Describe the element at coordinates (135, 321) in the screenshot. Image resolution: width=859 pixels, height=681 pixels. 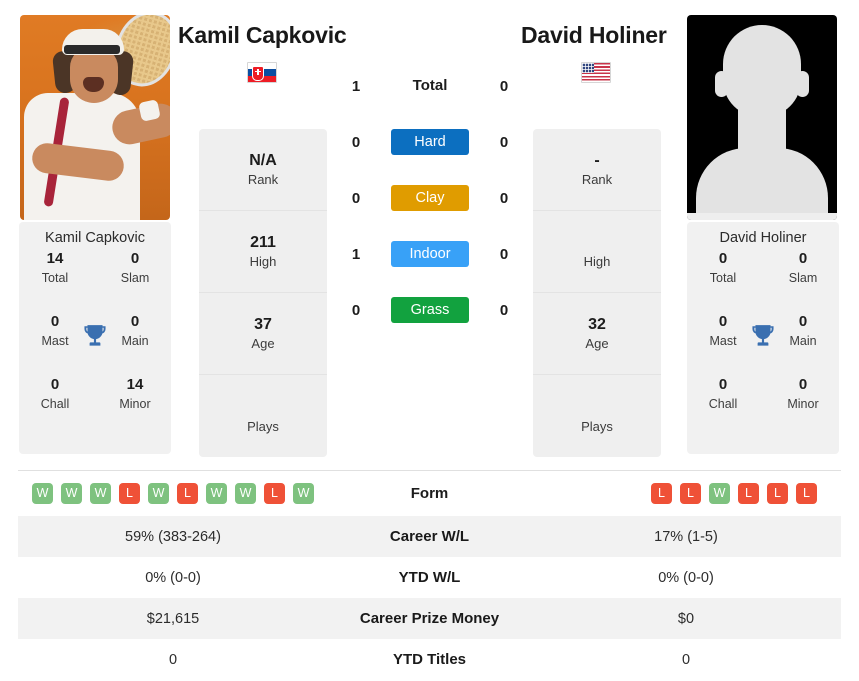
I see `titles-main-left-value: 0` at that location.